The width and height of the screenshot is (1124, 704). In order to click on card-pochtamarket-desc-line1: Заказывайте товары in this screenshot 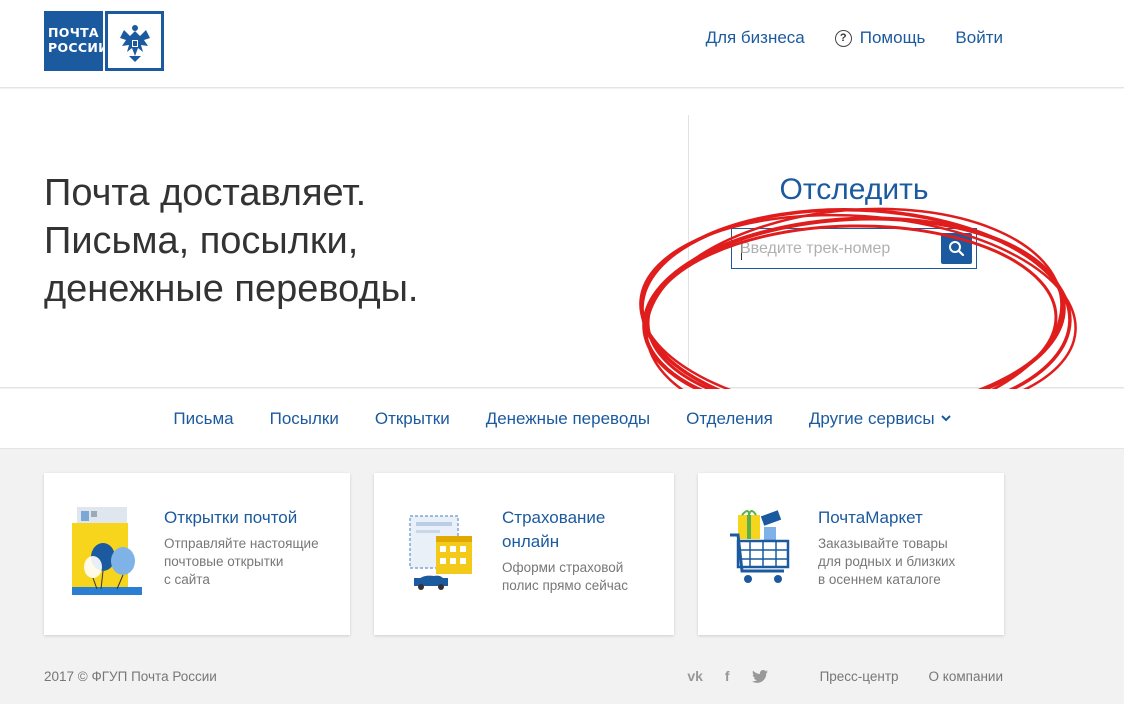, I will do `click(883, 543)`.